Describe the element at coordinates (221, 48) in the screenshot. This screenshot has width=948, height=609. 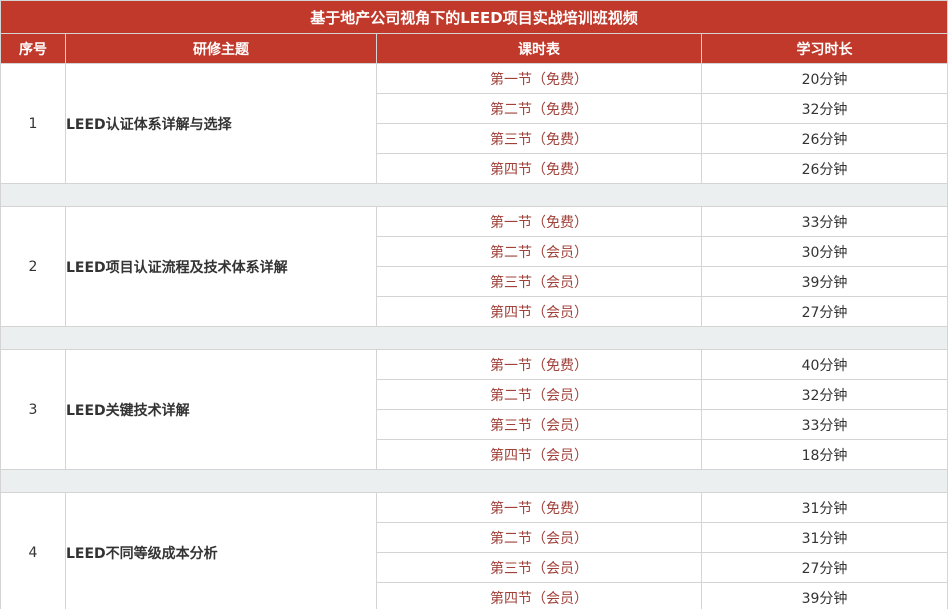
I see `header-topic: 研修主题` at that location.